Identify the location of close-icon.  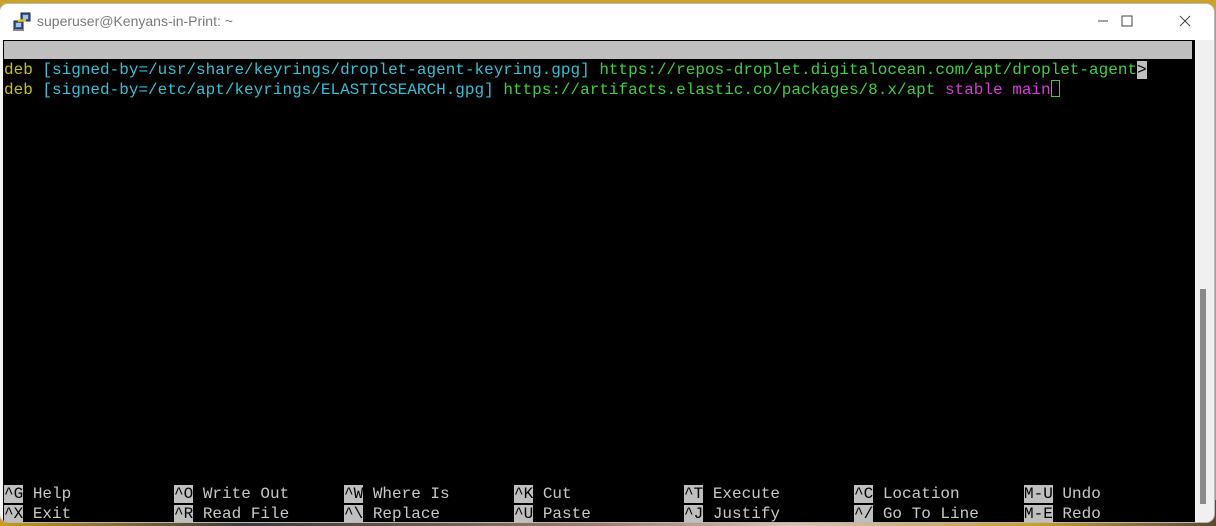
(1185, 21).